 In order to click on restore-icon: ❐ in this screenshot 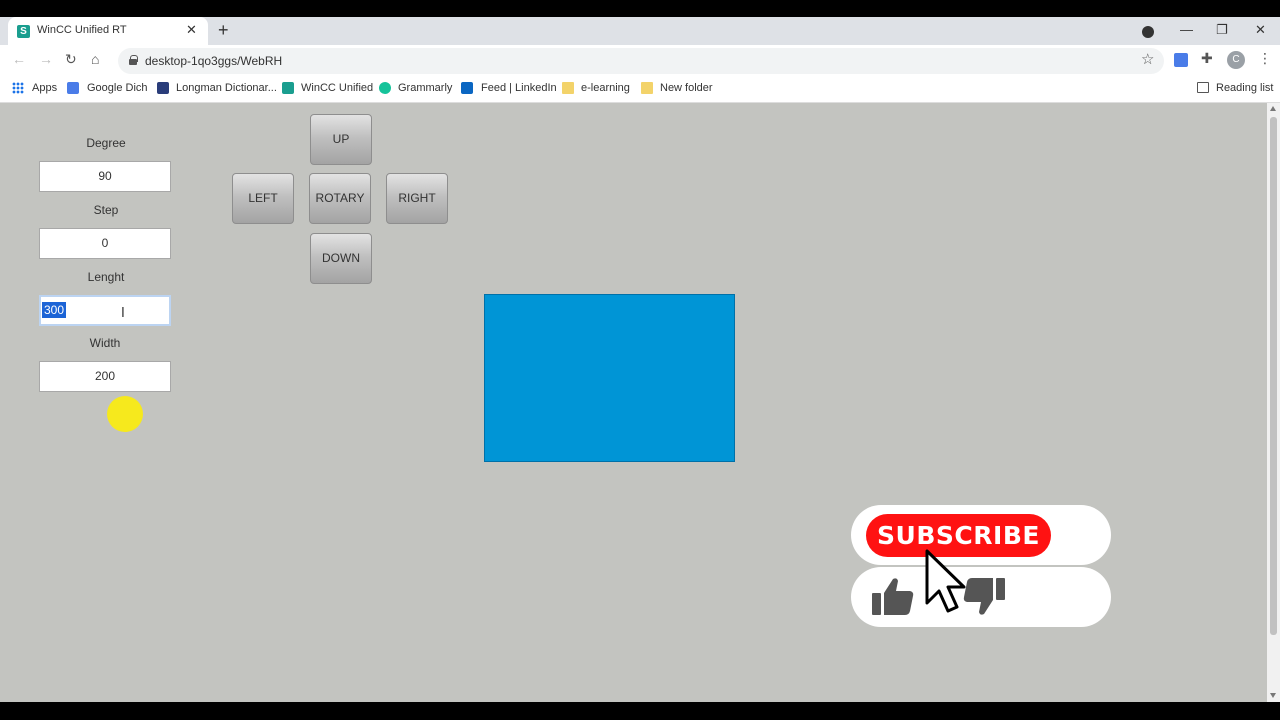, I will do `click(1222, 30)`.